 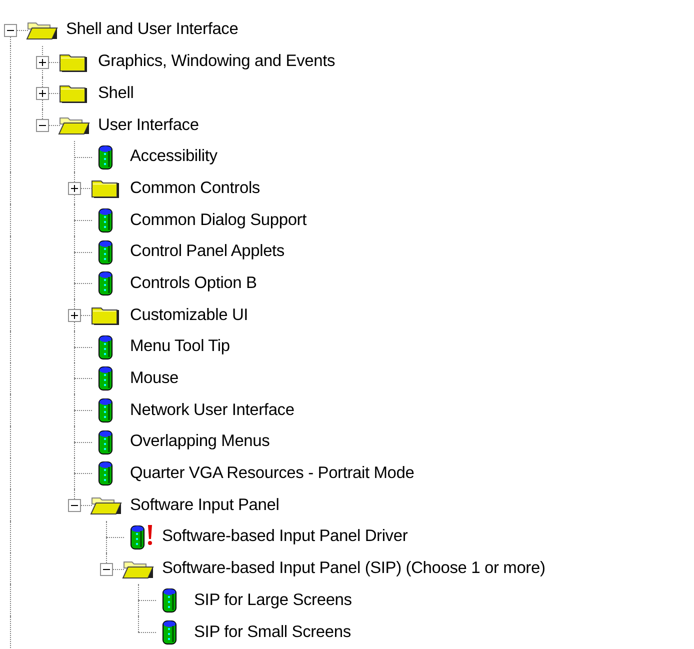 I want to click on tree-item-label: Software-based Input Panel Driver, so click(x=285, y=537).